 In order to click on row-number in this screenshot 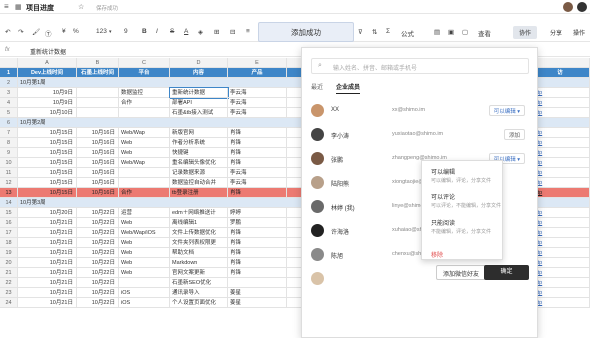, I will do `click(9, 63)`.